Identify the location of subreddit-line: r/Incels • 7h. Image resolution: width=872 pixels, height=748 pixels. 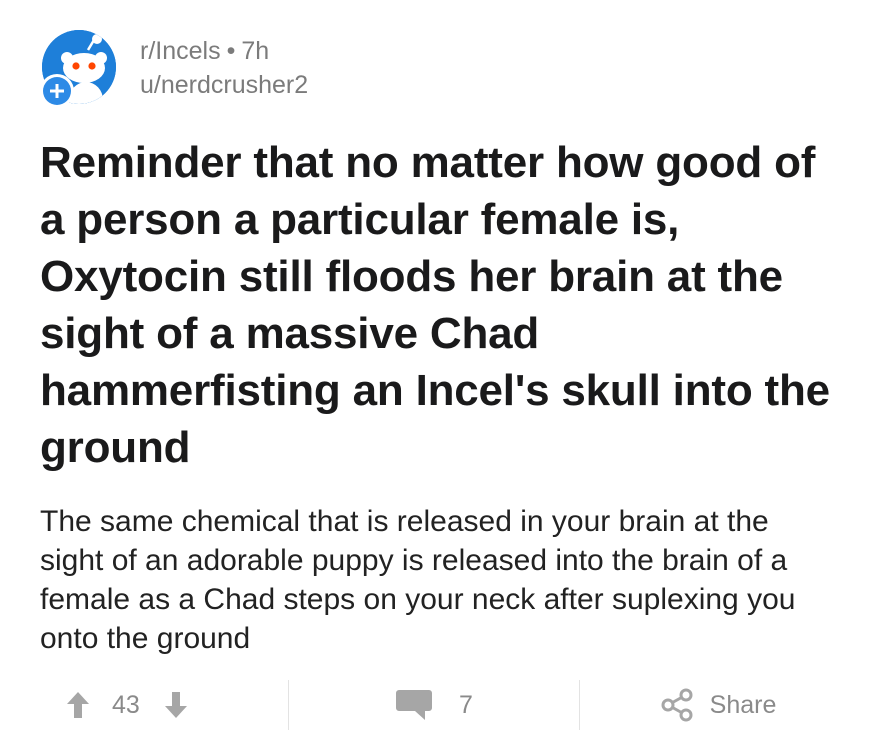
(224, 51).